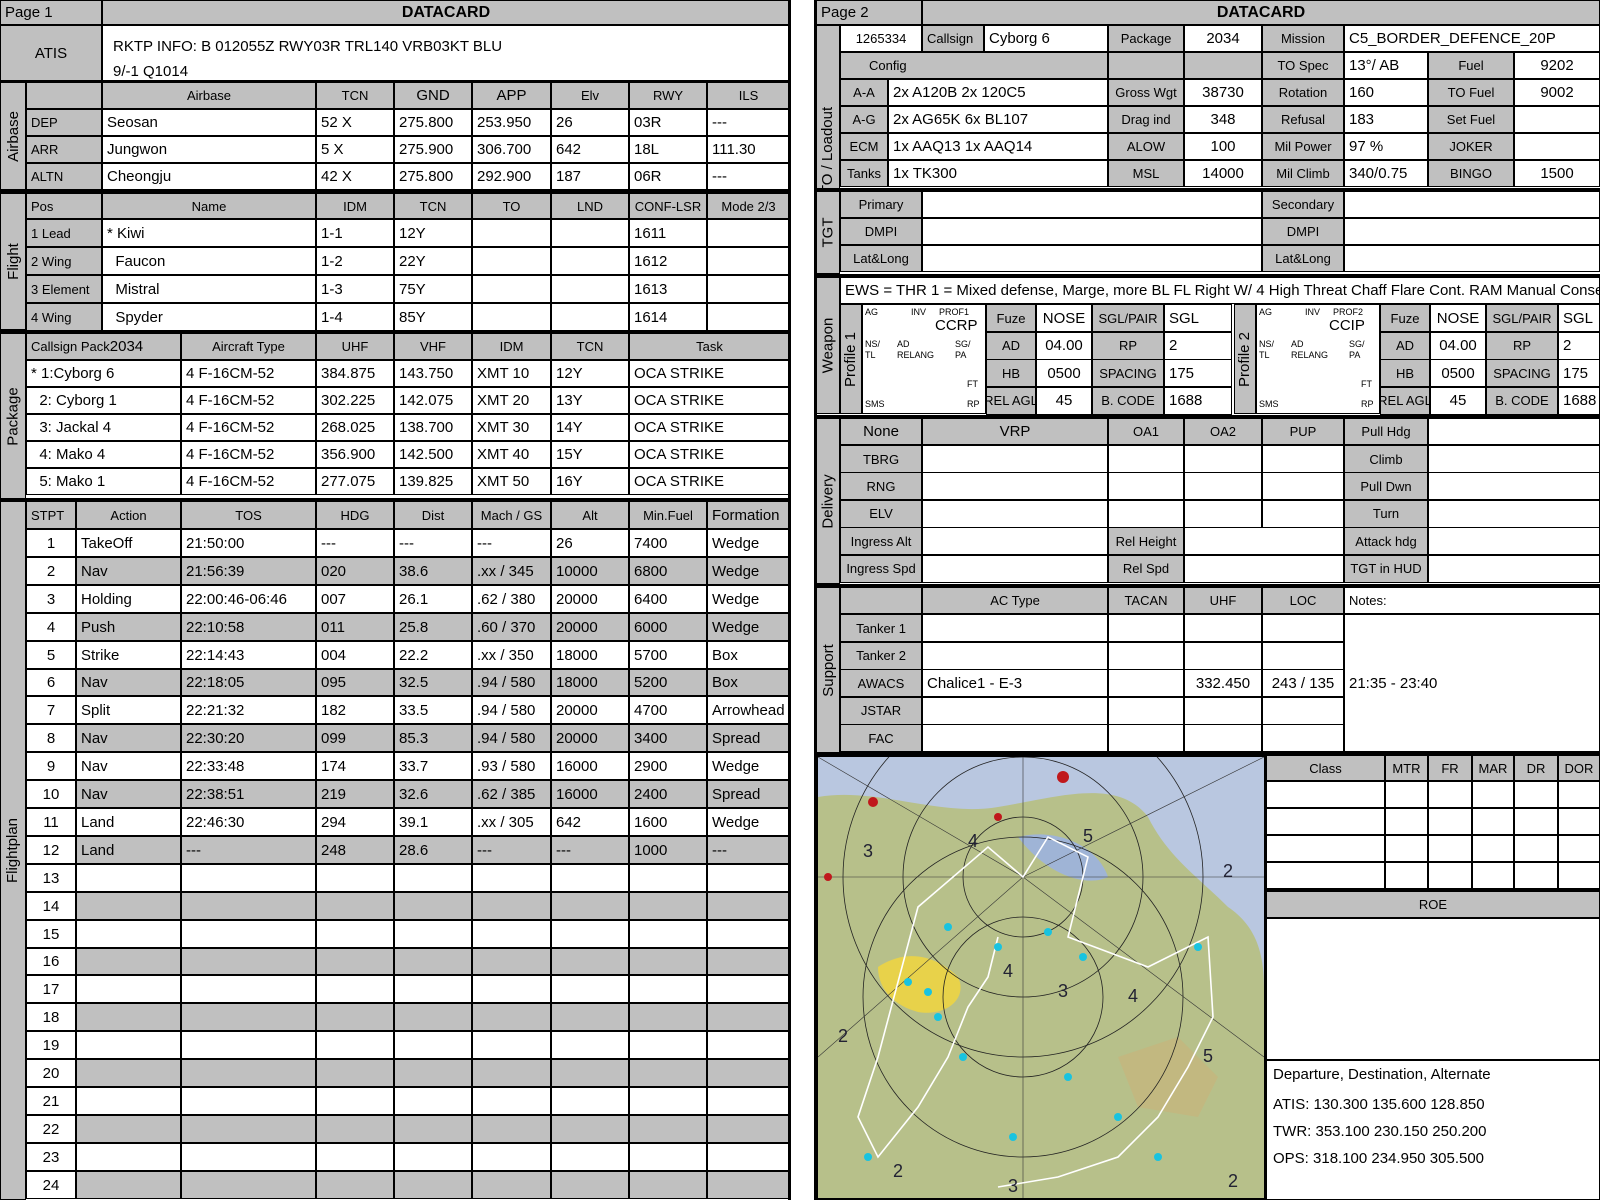 The height and width of the screenshot is (1200, 1600). Describe the element at coordinates (1303, 683) in the screenshot. I see `support-loc: 243 / 135` at that location.